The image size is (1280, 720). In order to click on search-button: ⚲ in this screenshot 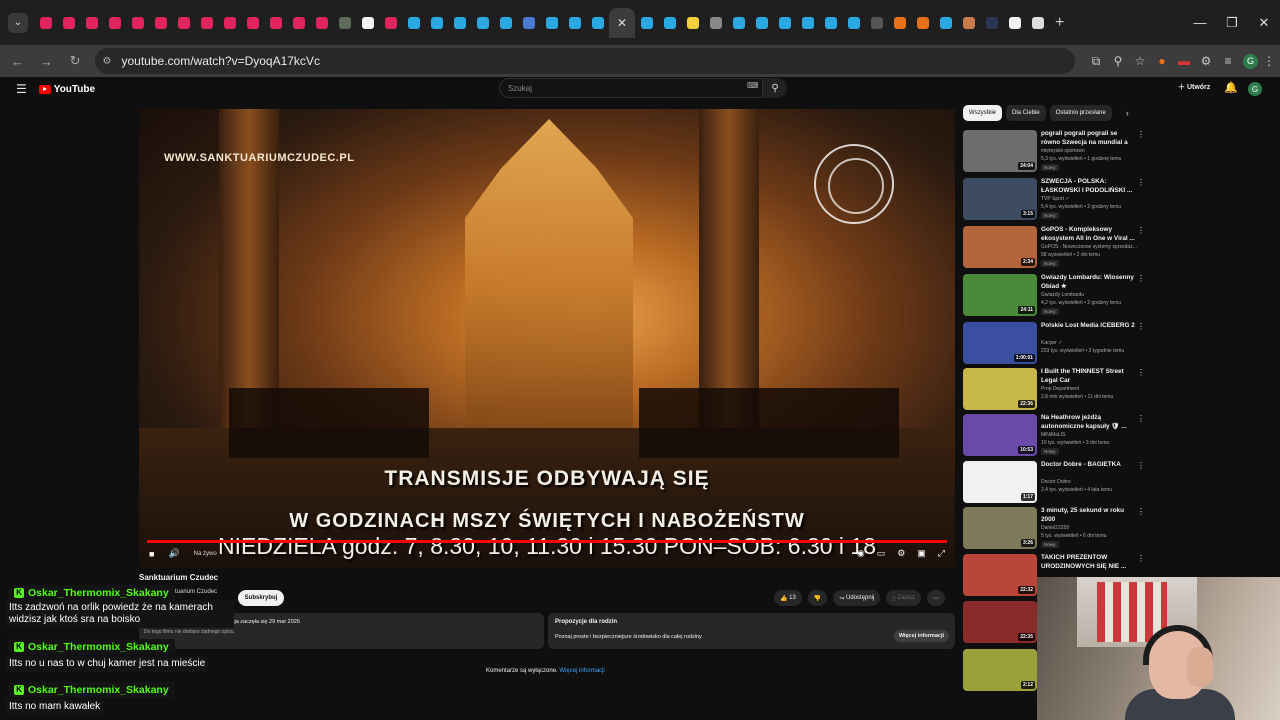, I will do `click(775, 88)`.